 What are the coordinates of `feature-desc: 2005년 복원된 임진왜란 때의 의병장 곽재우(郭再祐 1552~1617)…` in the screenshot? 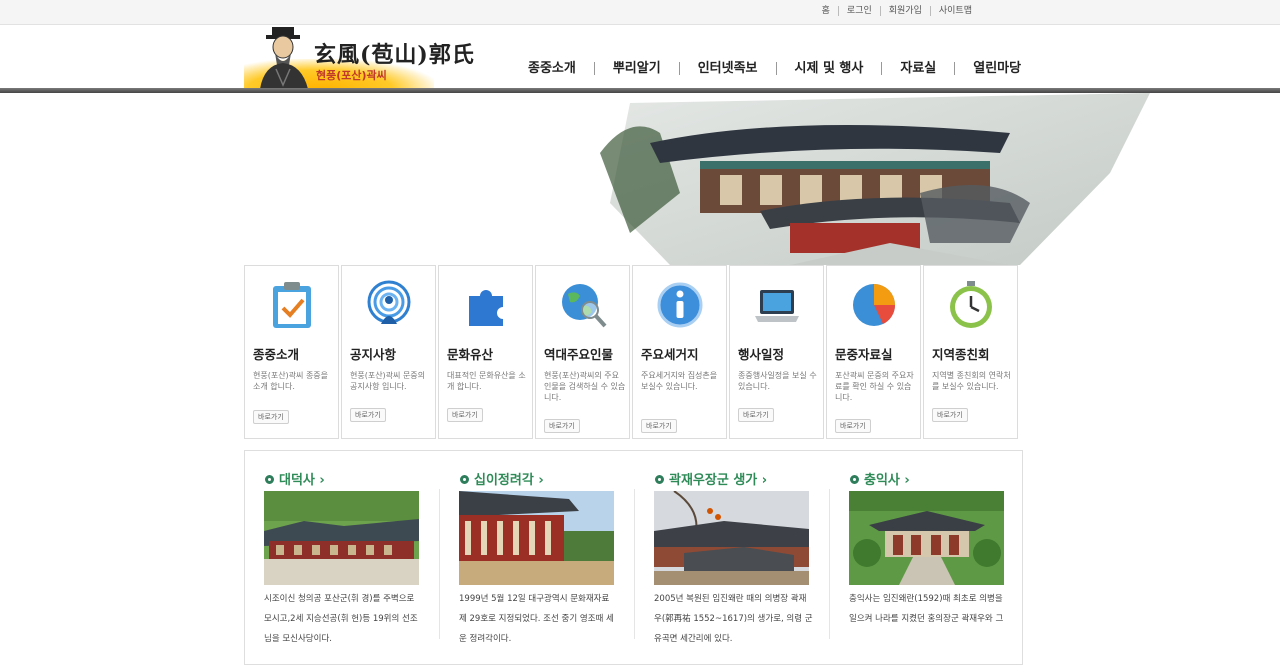 It's located at (733, 619).